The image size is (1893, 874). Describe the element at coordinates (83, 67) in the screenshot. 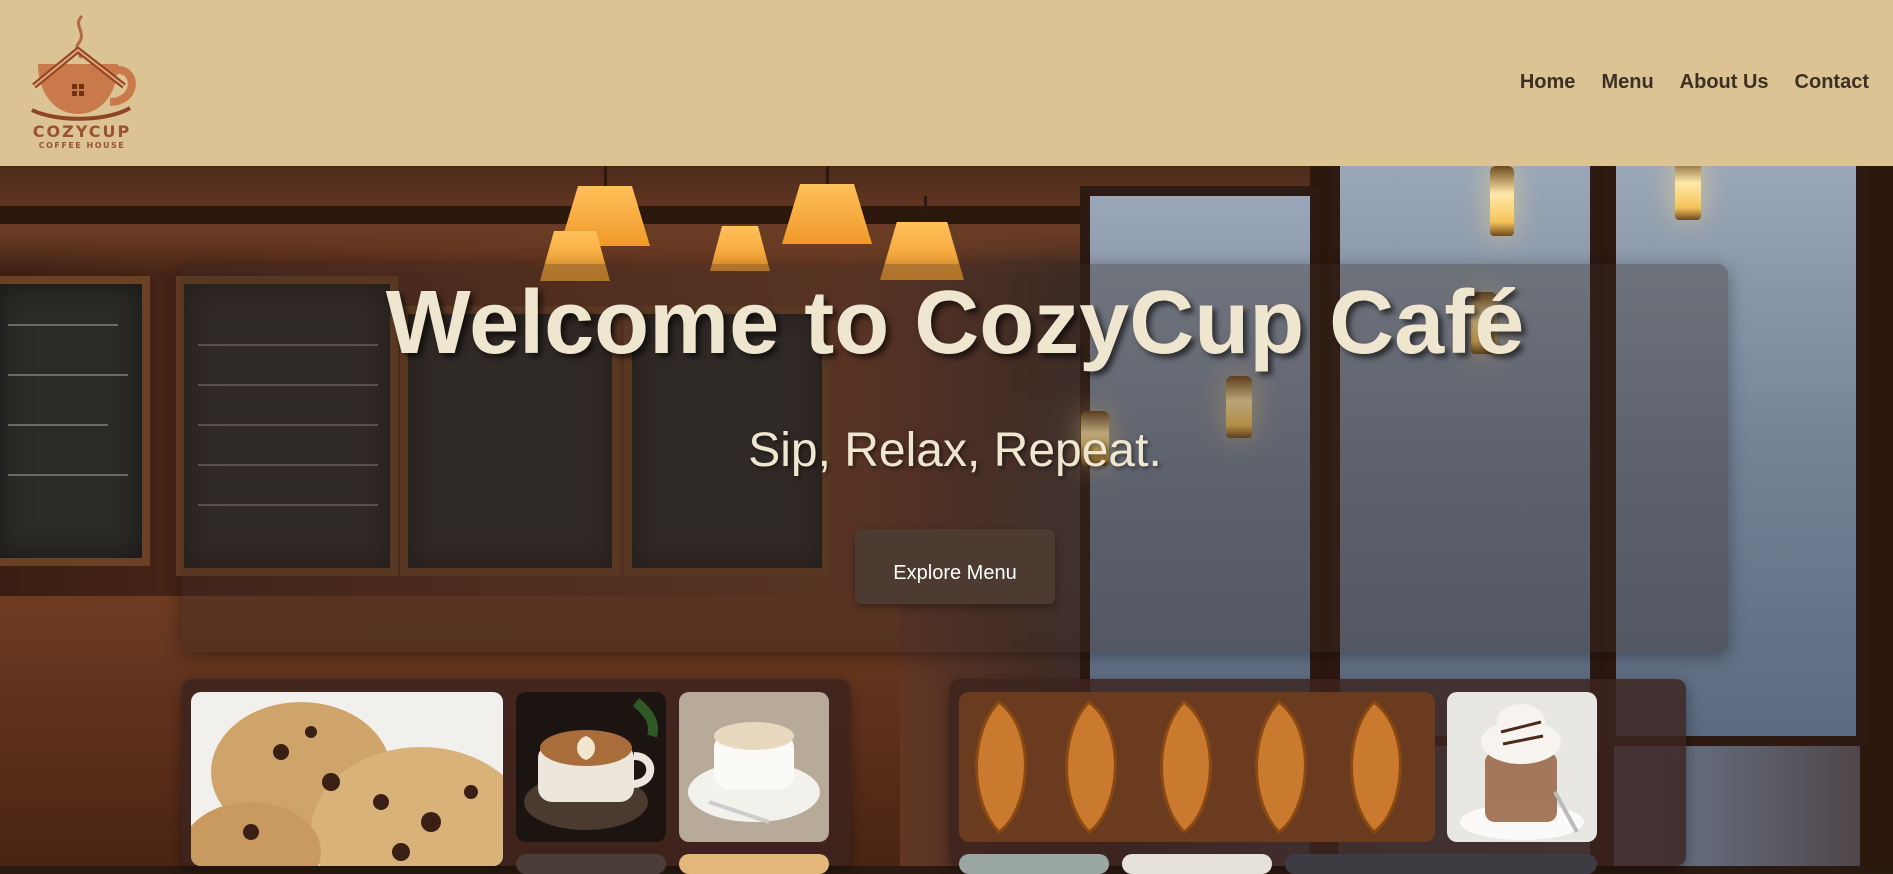

I see `coffee-house-cup-icon` at that location.